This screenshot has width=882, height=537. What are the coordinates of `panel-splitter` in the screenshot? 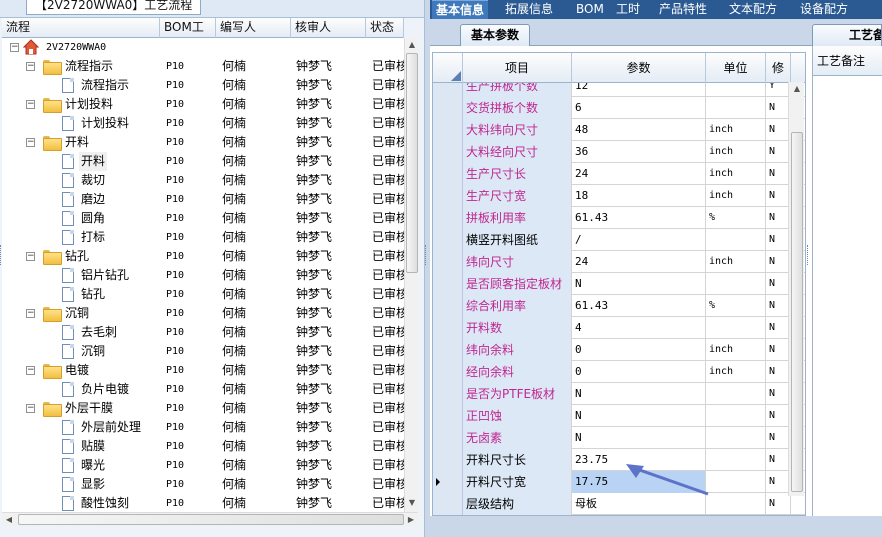 It's located at (427, 268).